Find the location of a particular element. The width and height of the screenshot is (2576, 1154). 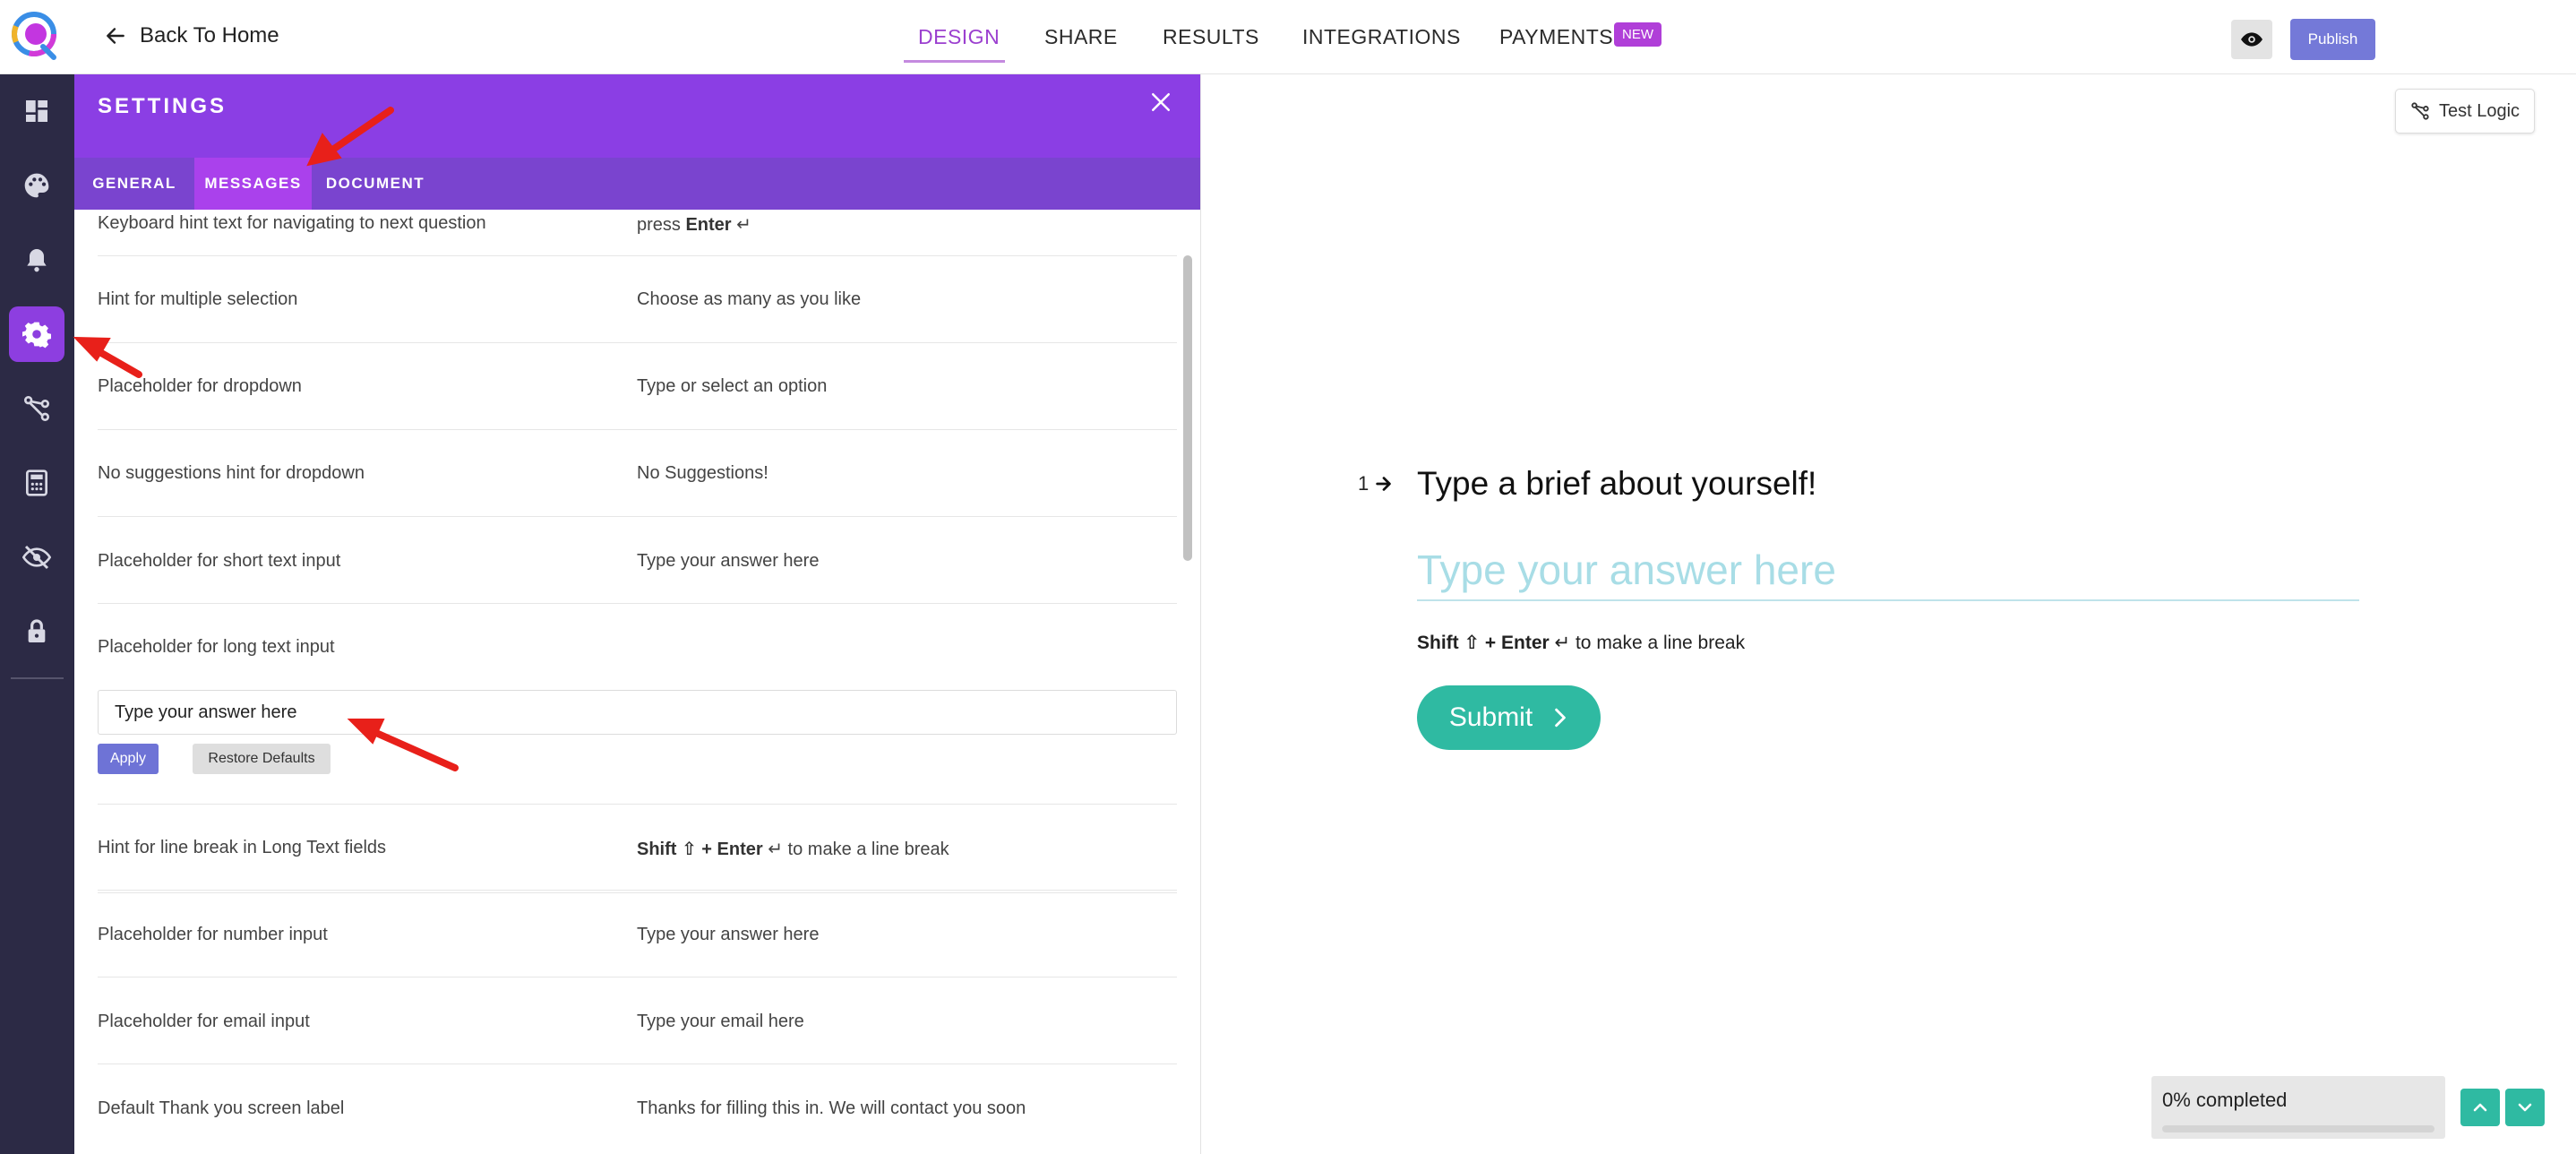

active-nav-underline is located at coordinates (954, 61).